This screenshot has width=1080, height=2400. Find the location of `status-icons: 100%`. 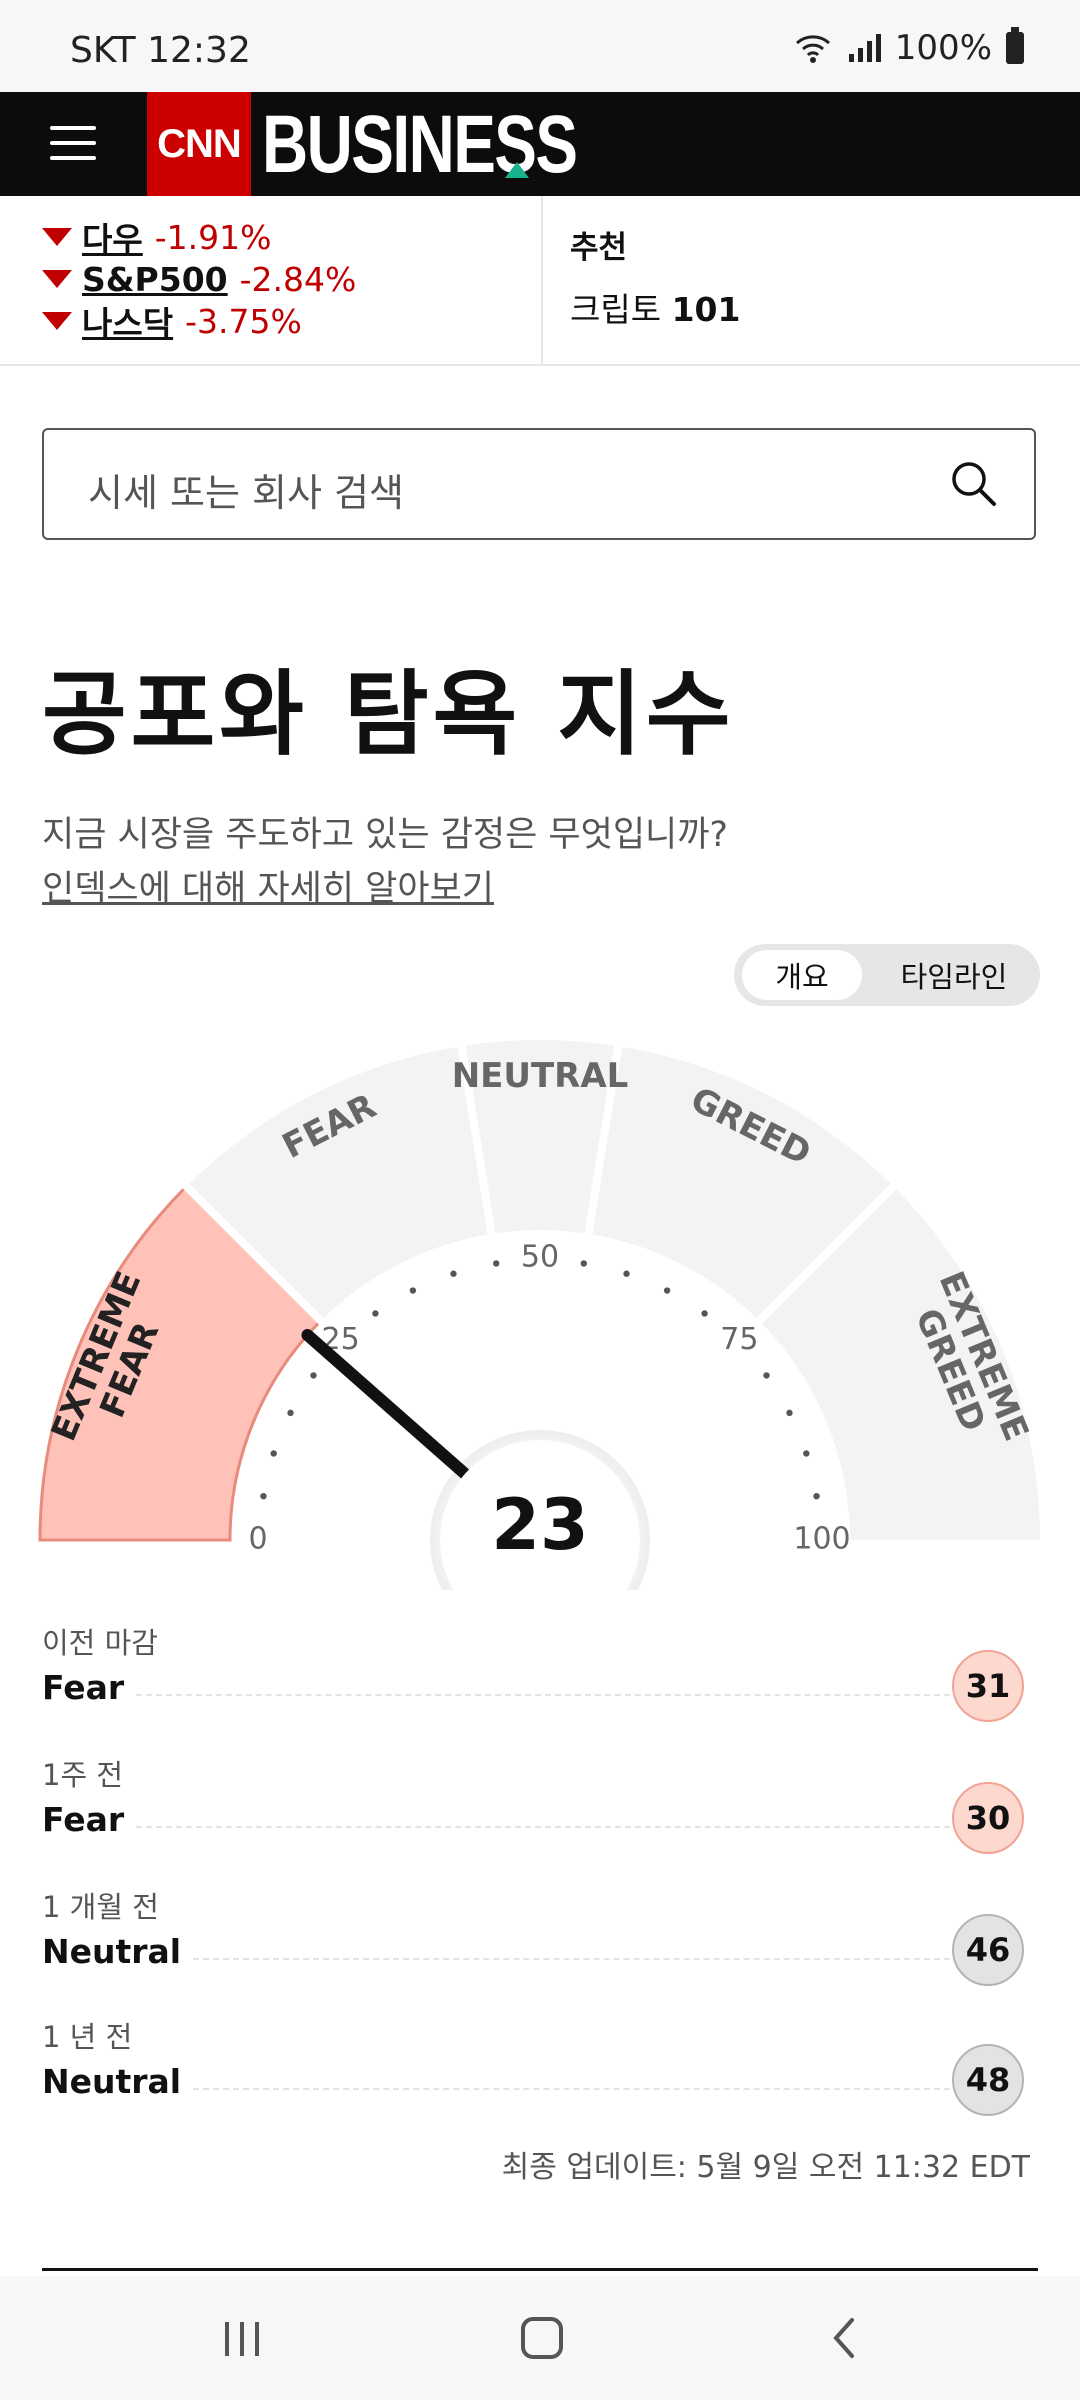

status-icons: 100% is located at coordinates (908, 47).